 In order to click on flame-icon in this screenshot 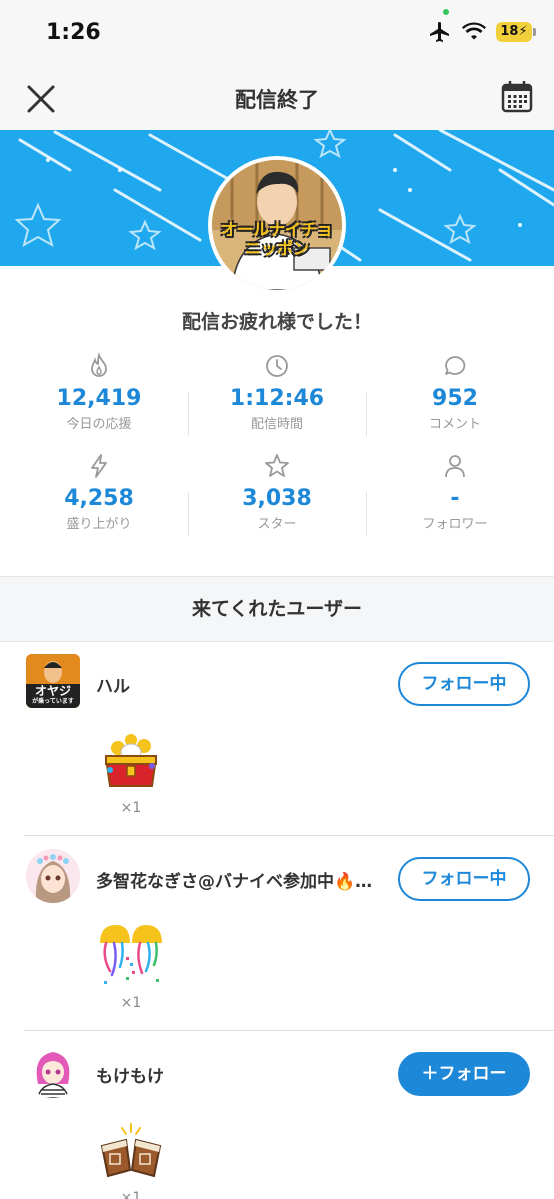, I will do `click(99, 364)`.